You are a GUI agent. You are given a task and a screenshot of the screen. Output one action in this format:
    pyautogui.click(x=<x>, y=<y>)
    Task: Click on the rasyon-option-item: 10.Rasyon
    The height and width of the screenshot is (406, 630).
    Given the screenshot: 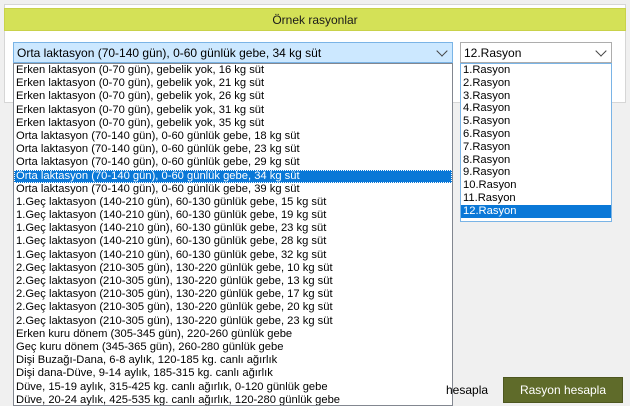 What is the action you would take?
    pyautogui.click(x=536, y=185)
    